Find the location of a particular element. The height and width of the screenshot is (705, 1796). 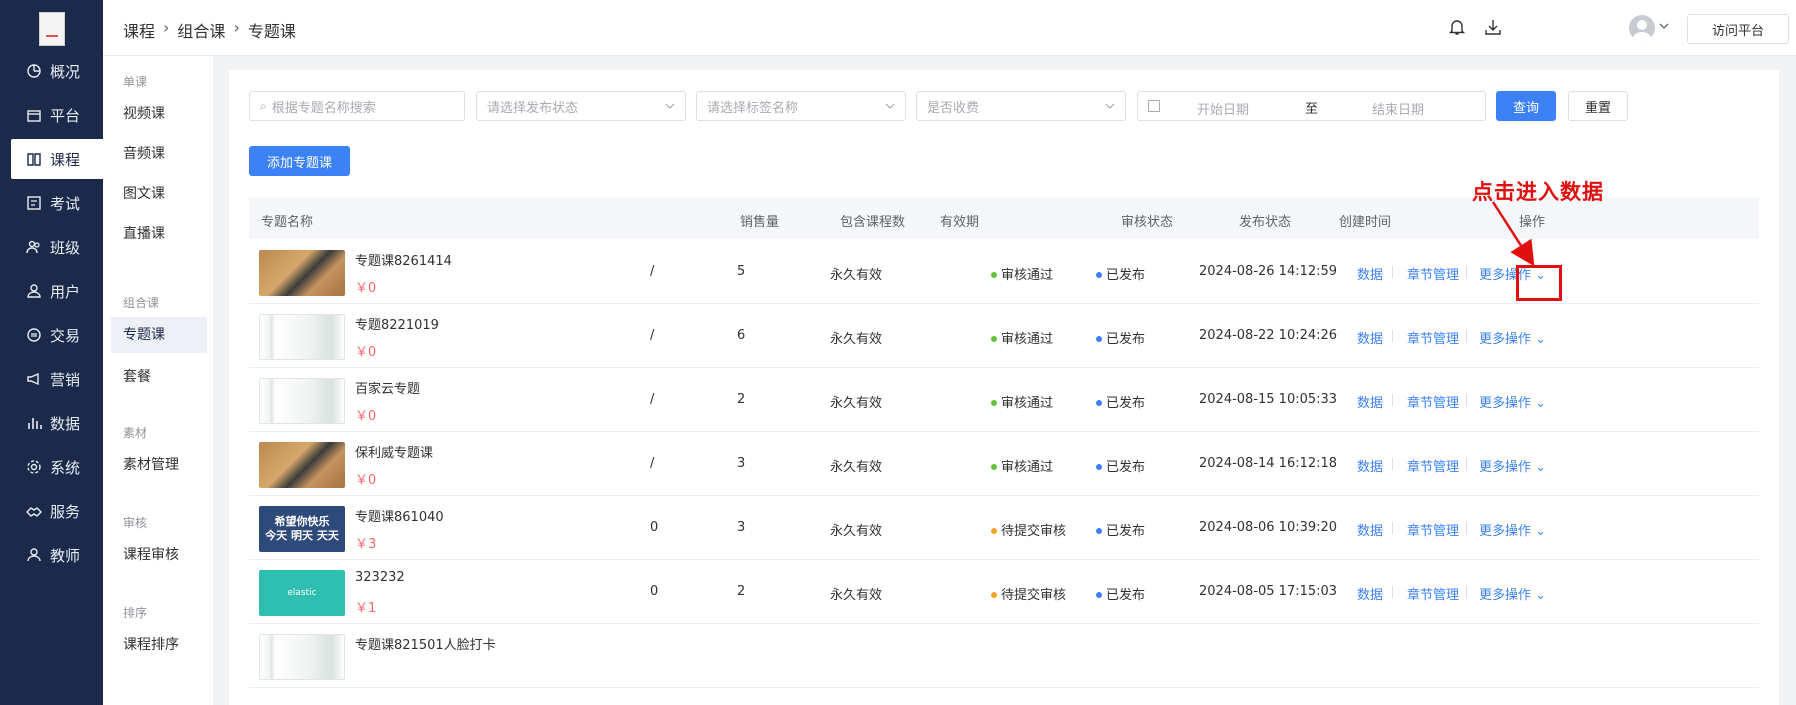

charge-select: 是否收费 is located at coordinates (1021, 106).